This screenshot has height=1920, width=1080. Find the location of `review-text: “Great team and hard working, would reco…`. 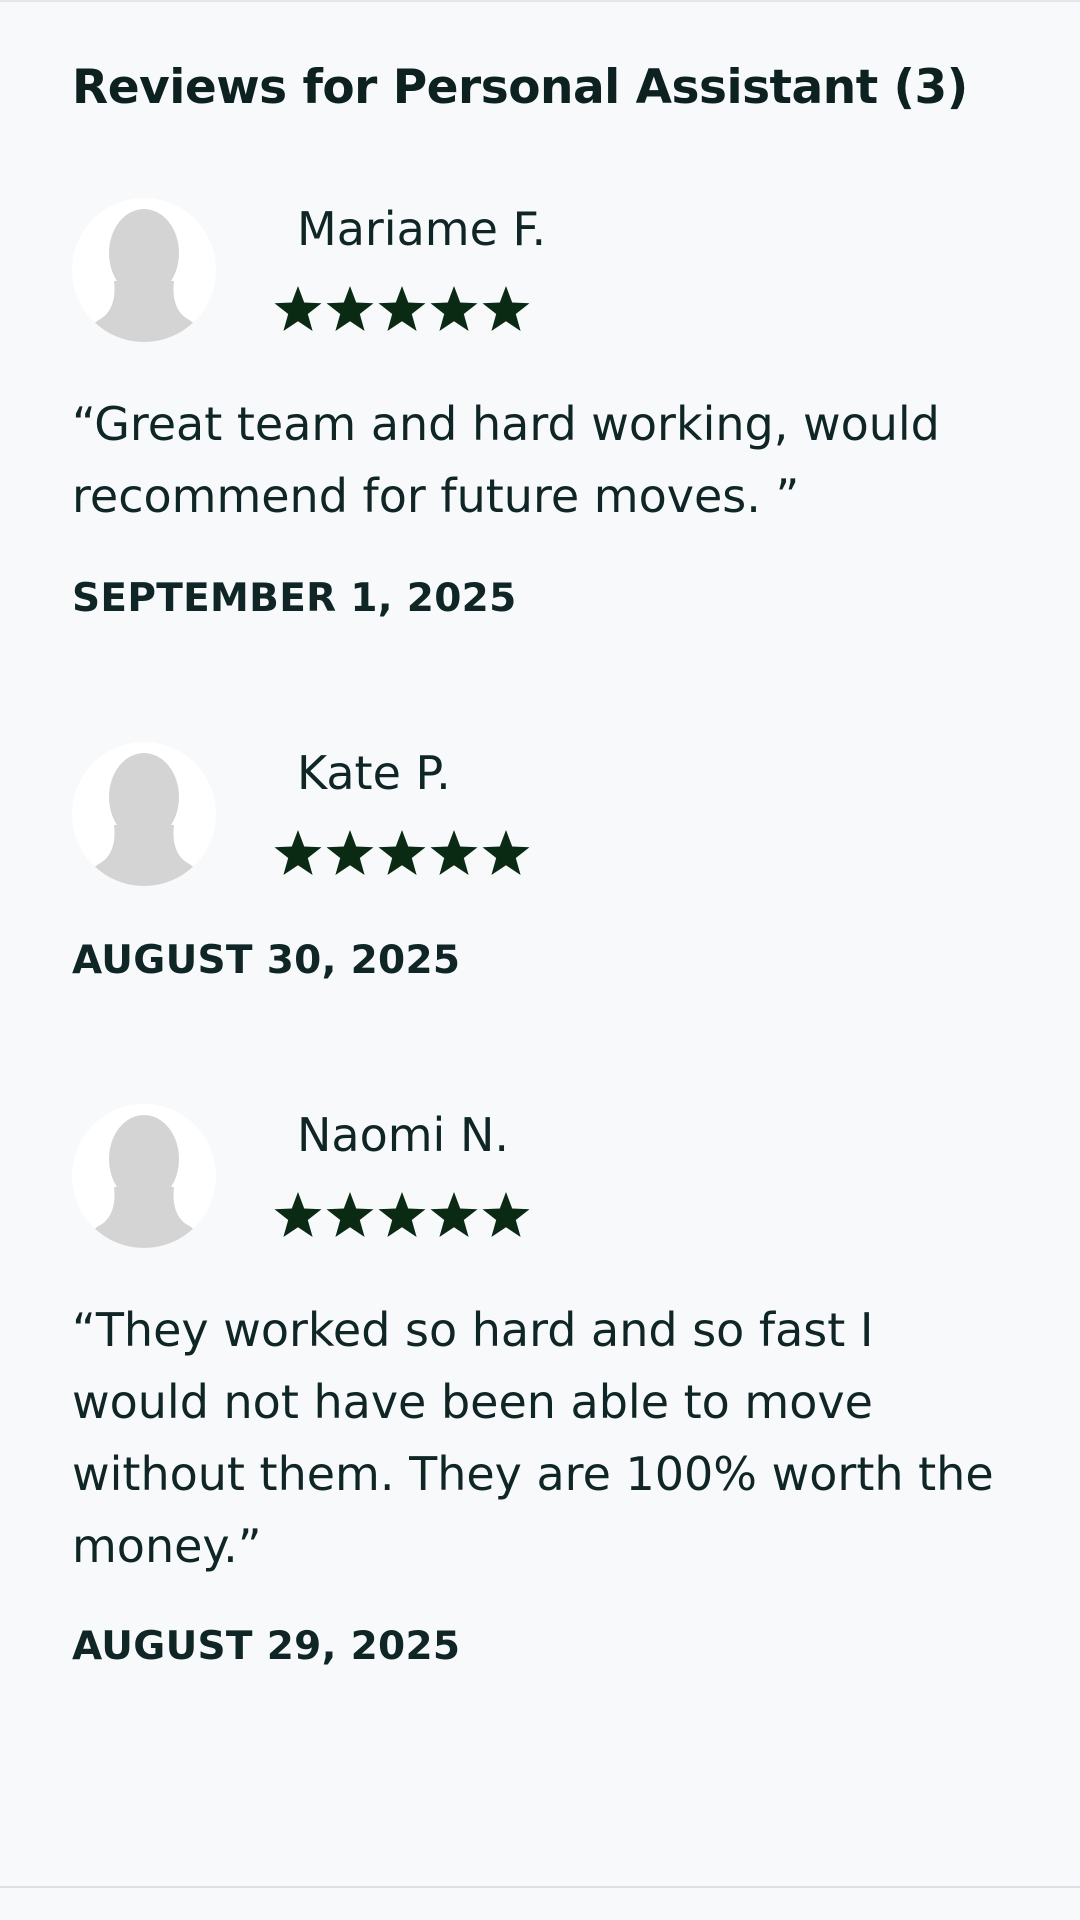

review-text: “Great team and hard working, would reco… is located at coordinates (506, 460).